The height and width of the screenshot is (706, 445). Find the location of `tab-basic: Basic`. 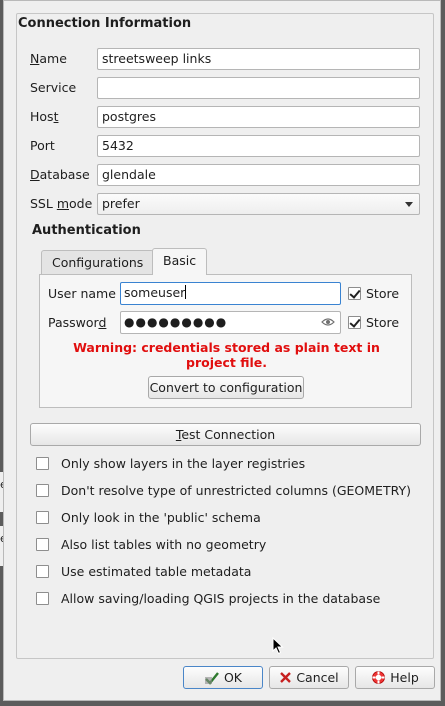

tab-basic: Basic is located at coordinates (180, 261).